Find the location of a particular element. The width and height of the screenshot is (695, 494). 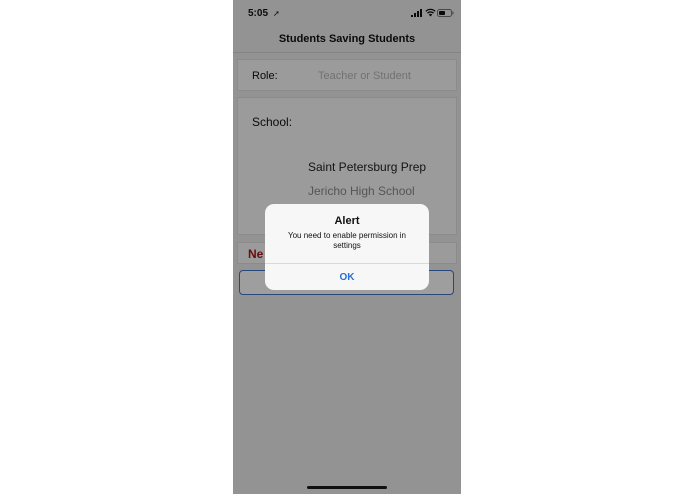

alert-title: Alert is located at coordinates (347, 221).